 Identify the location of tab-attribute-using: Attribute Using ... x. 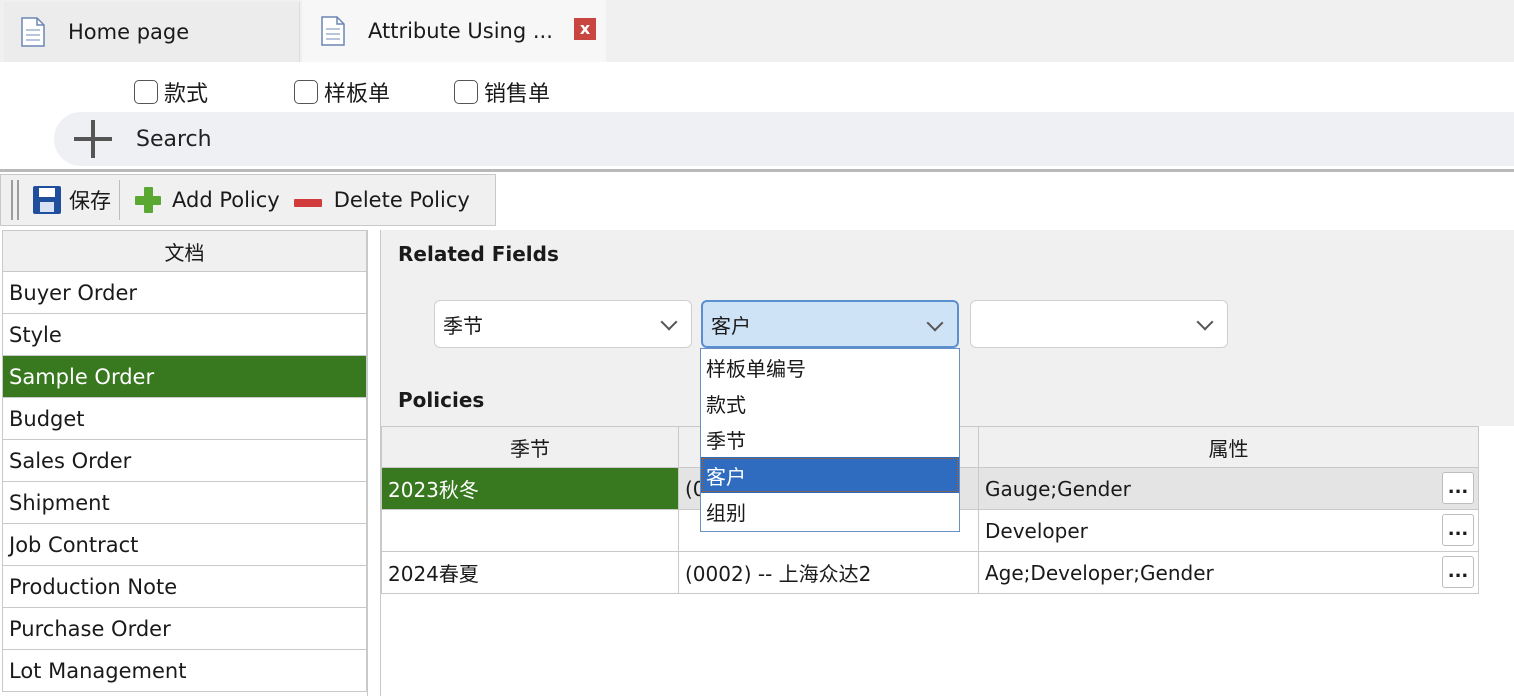
(454, 31).